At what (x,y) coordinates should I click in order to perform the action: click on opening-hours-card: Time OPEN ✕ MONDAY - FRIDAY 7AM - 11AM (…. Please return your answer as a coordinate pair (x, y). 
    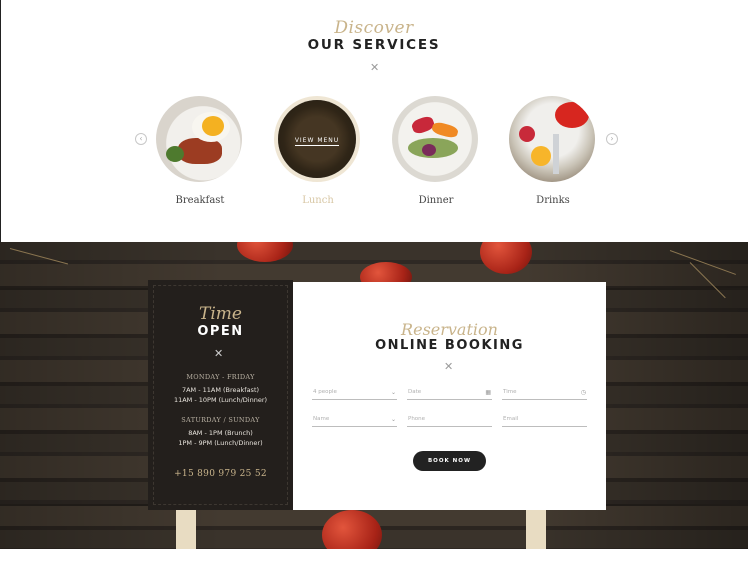
    Looking at the image, I should click on (220, 395).